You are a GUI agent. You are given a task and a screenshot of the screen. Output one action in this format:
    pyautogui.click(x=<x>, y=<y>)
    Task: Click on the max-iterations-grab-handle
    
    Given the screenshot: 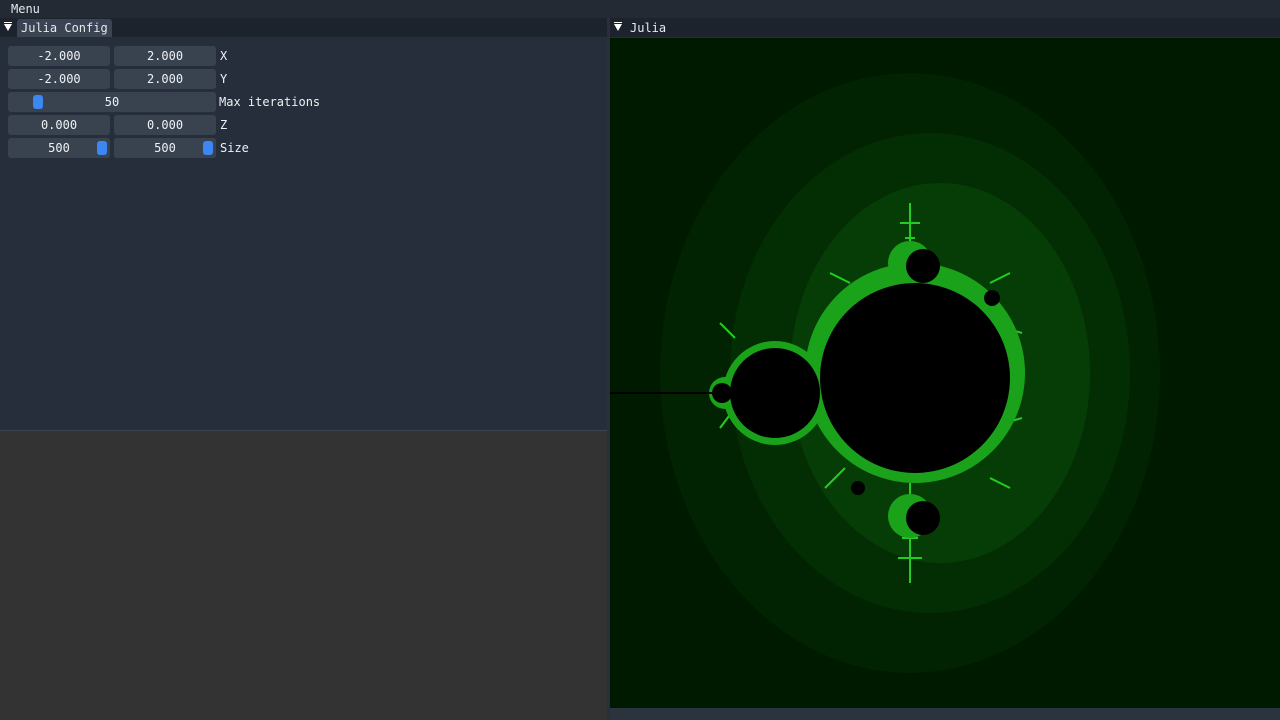 What is the action you would take?
    pyautogui.click(x=38, y=102)
    